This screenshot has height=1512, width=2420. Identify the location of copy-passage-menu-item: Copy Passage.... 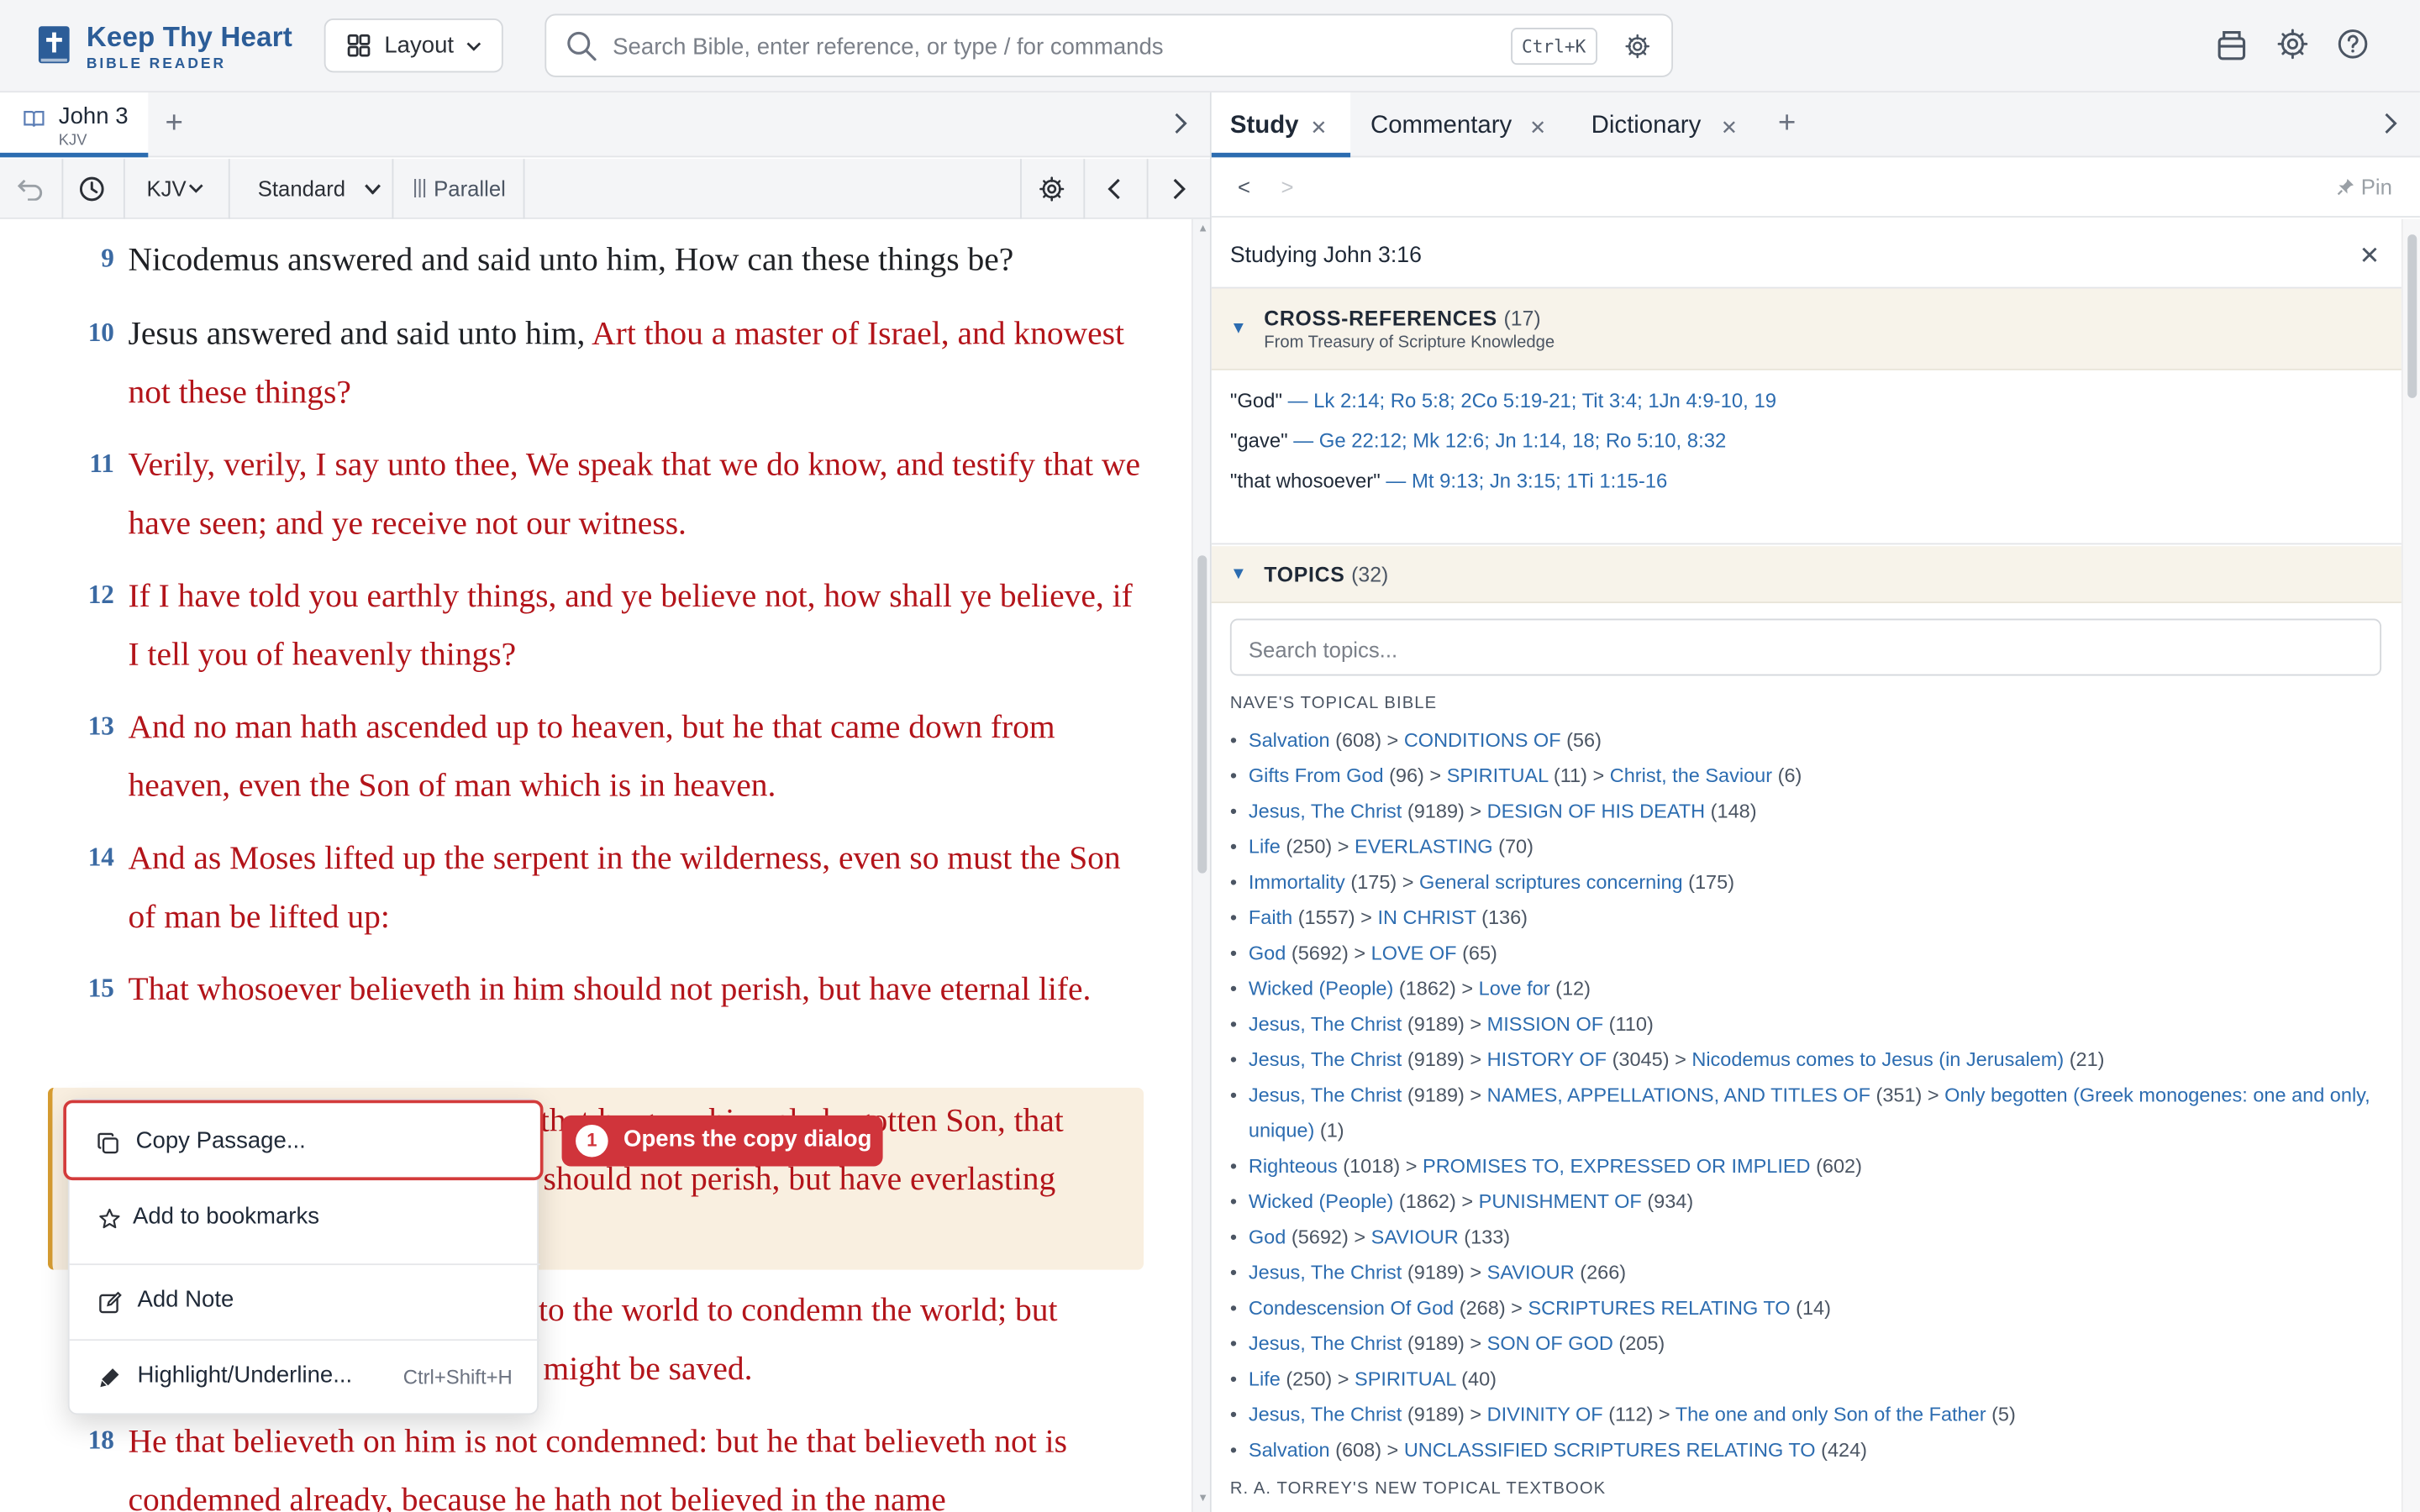
(303, 1140).